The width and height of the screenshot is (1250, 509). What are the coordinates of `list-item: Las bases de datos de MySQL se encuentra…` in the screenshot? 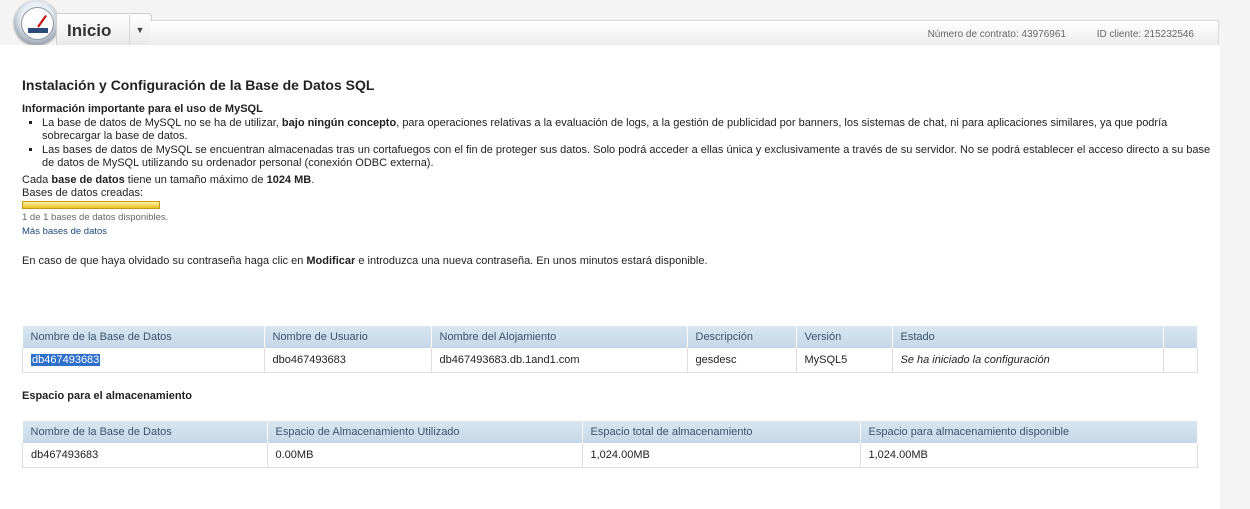 It's located at (627, 157).